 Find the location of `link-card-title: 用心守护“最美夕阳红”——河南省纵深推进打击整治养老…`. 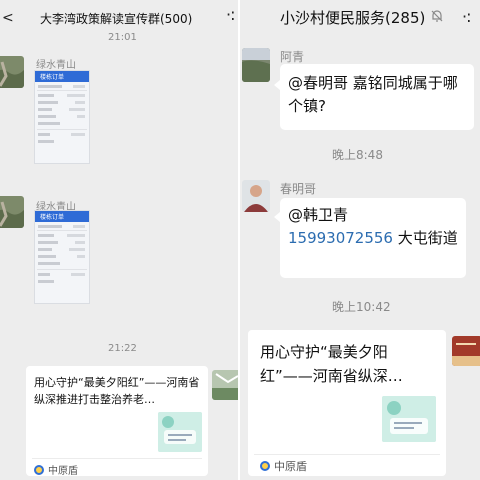

link-card-title: 用心守护“最美夕阳红”——河南省纵深推进打击整治养老… is located at coordinates (117, 391).